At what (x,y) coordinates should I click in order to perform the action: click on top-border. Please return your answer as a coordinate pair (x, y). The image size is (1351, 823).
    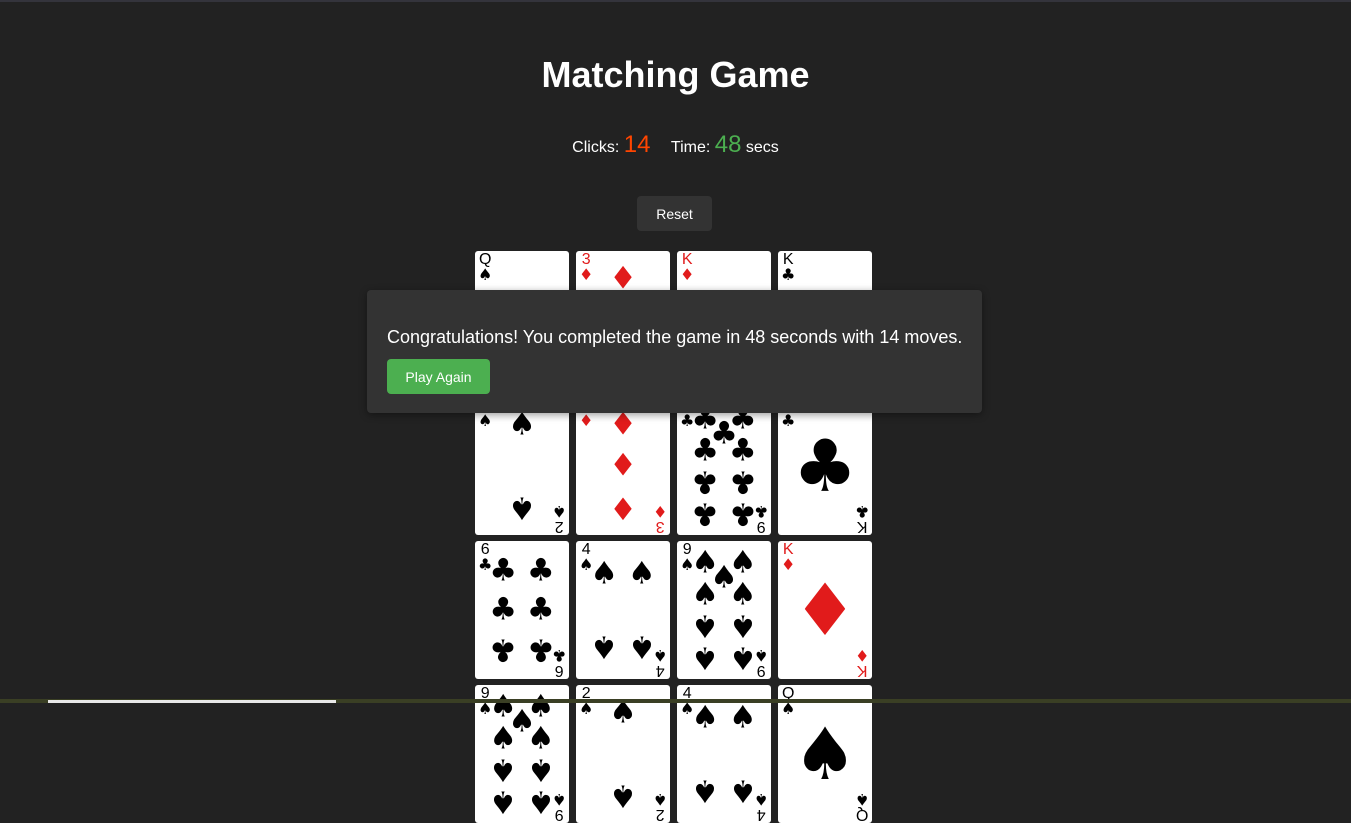
    Looking at the image, I should click on (675, 1).